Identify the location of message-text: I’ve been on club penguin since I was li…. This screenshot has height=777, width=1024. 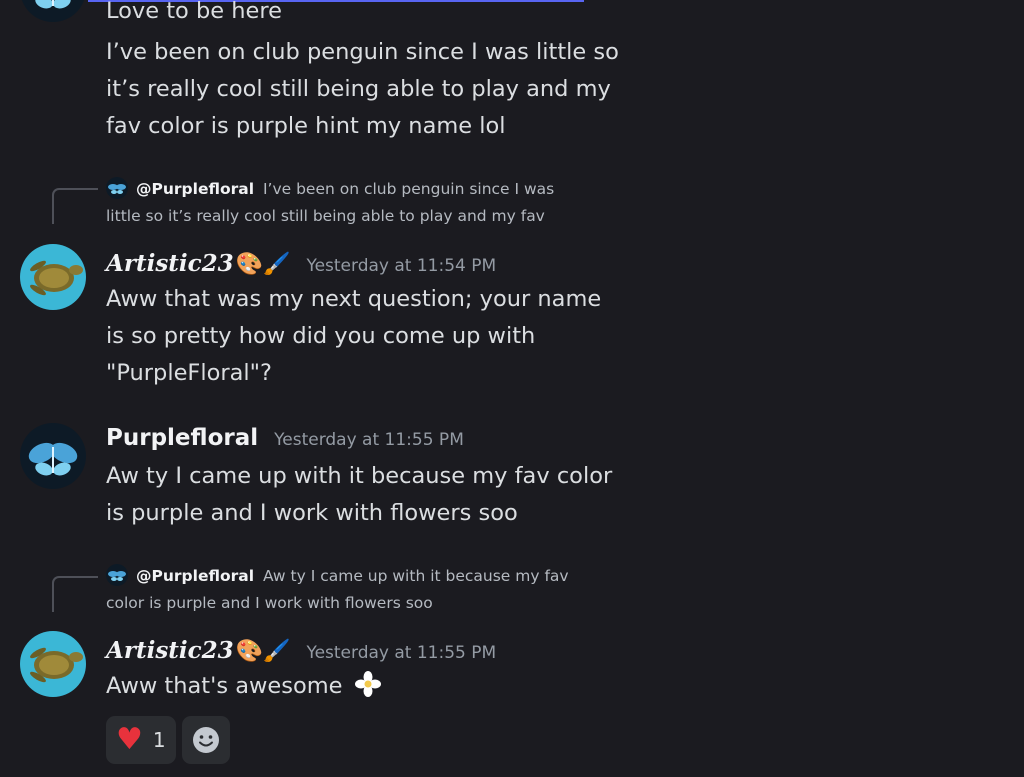
(362, 89).